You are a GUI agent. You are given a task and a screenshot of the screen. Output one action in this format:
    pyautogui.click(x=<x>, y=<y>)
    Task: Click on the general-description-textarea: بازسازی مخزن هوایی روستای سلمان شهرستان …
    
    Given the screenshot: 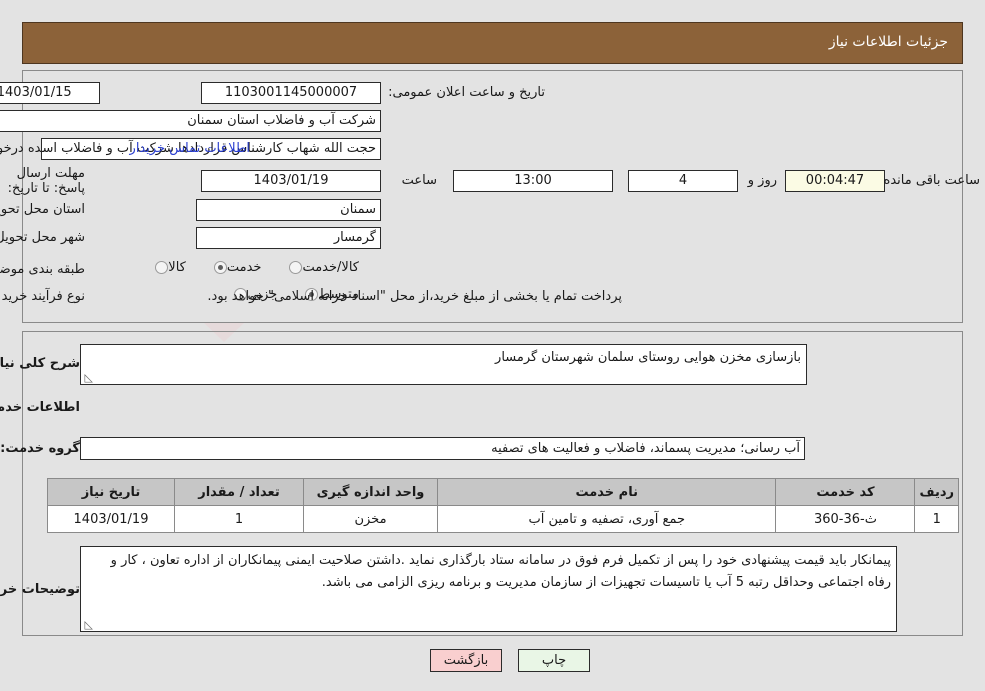 What is the action you would take?
    pyautogui.click(x=443, y=364)
    